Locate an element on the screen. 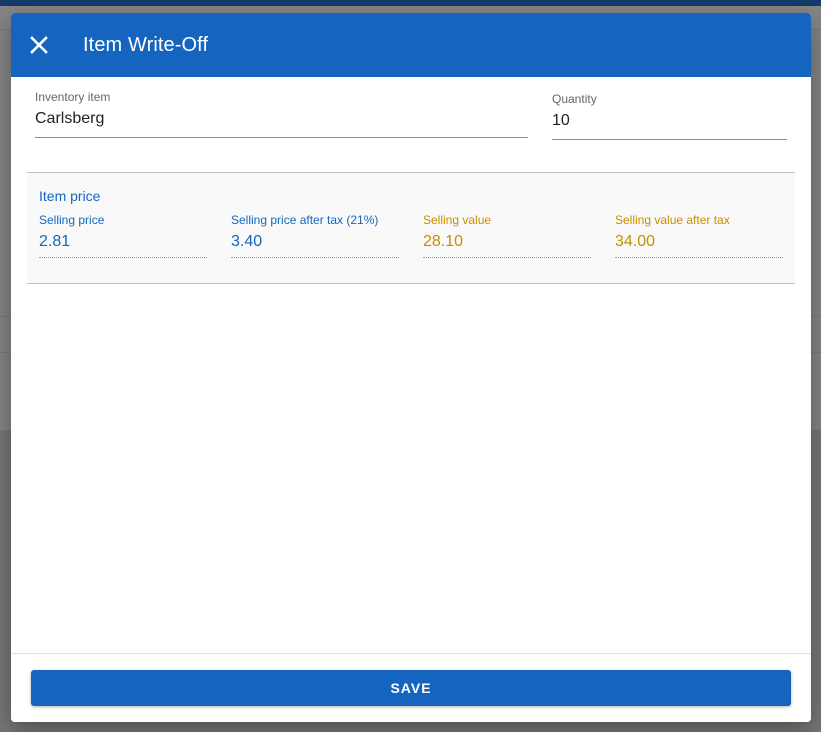 The width and height of the screenshot is (821, 732). selling-value-after-tax-value: 34.00 is located at coordinates (635, 241).